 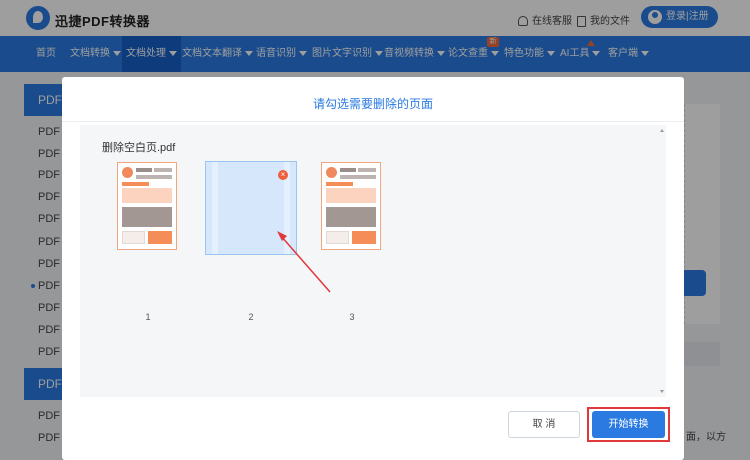 What do you see at coordinates (251, 208) in the screenshot?
I see `page-thumbnail-2-selected: ×` at bounding box center [251, 208].